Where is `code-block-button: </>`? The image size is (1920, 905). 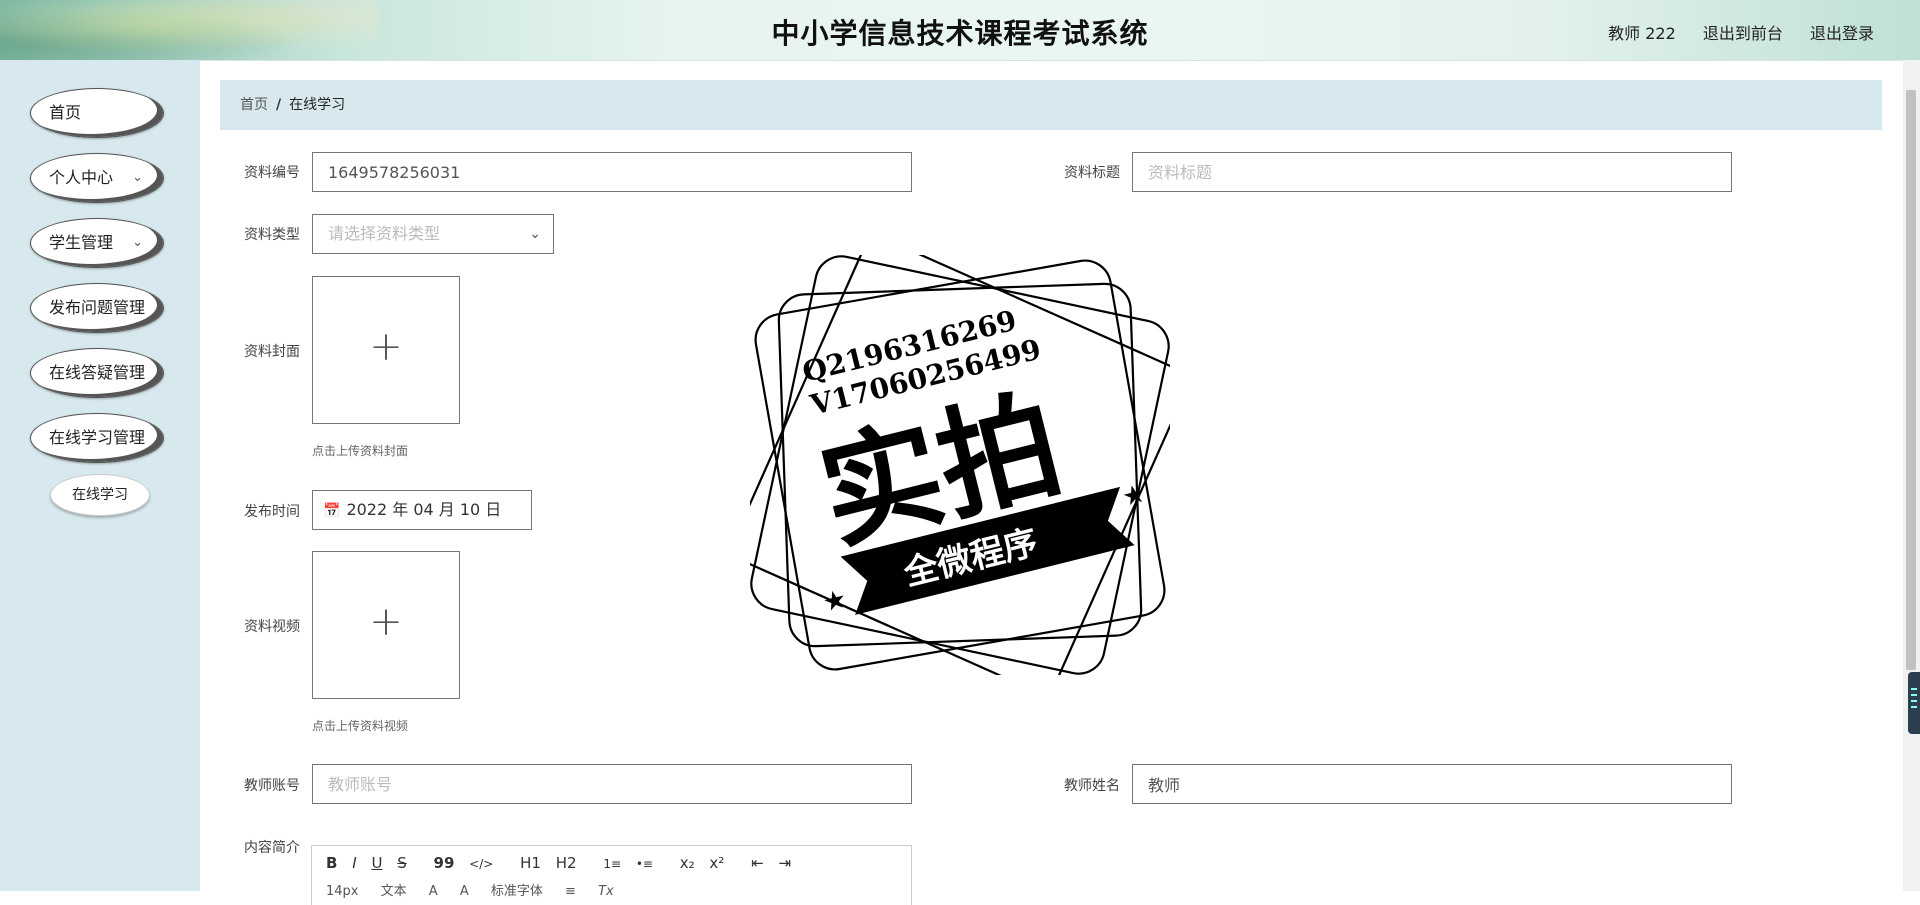 code-block-button: </> is located at coordinates (481, 864).